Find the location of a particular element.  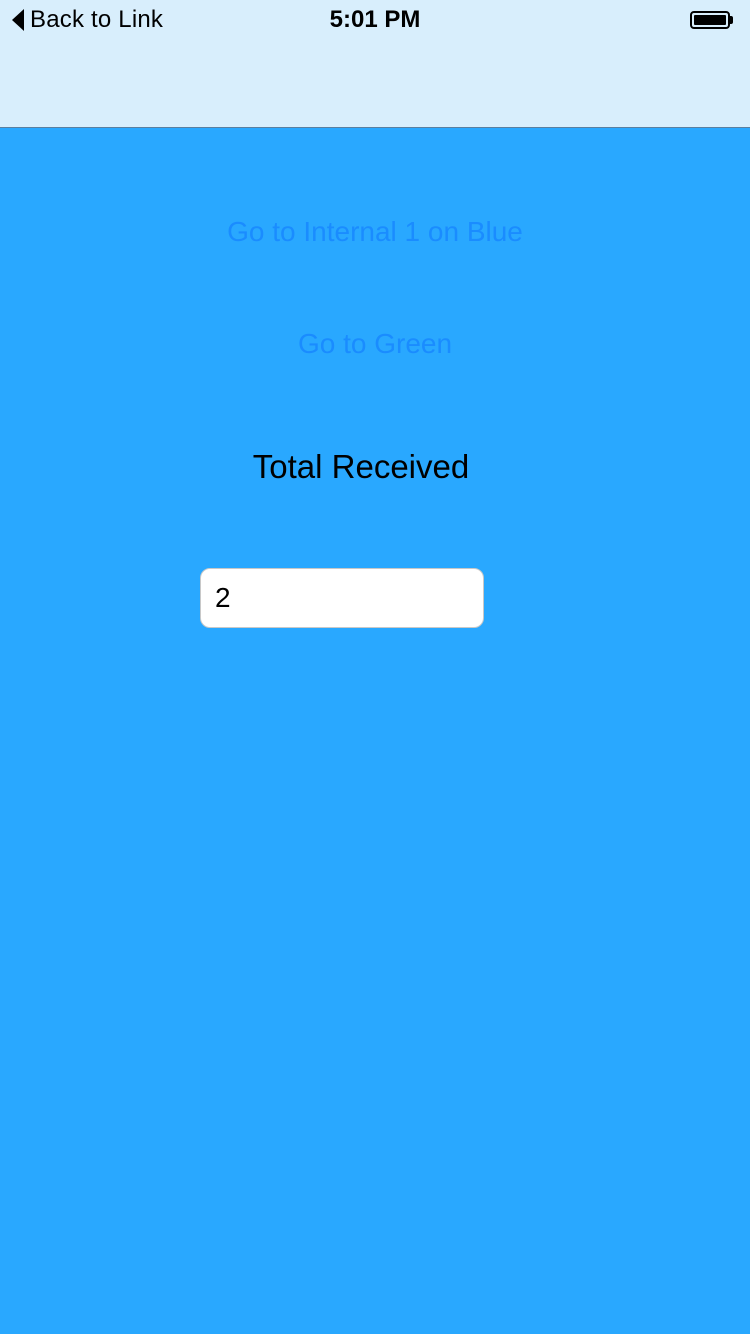

total-received-label: Total Received is located at coordinates (361, 466).